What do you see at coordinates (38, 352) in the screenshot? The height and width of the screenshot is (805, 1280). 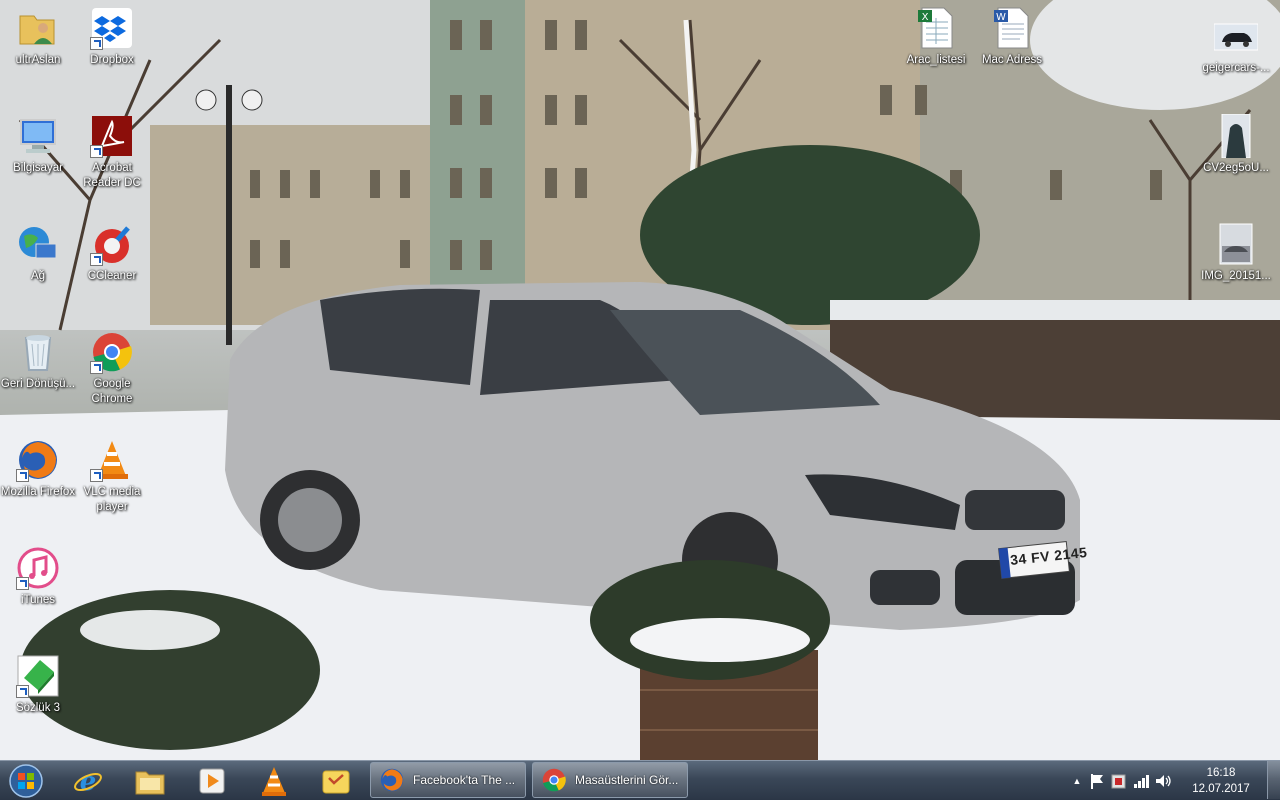 I see `recycle-bin-icon` at bounding box center [38, 352].